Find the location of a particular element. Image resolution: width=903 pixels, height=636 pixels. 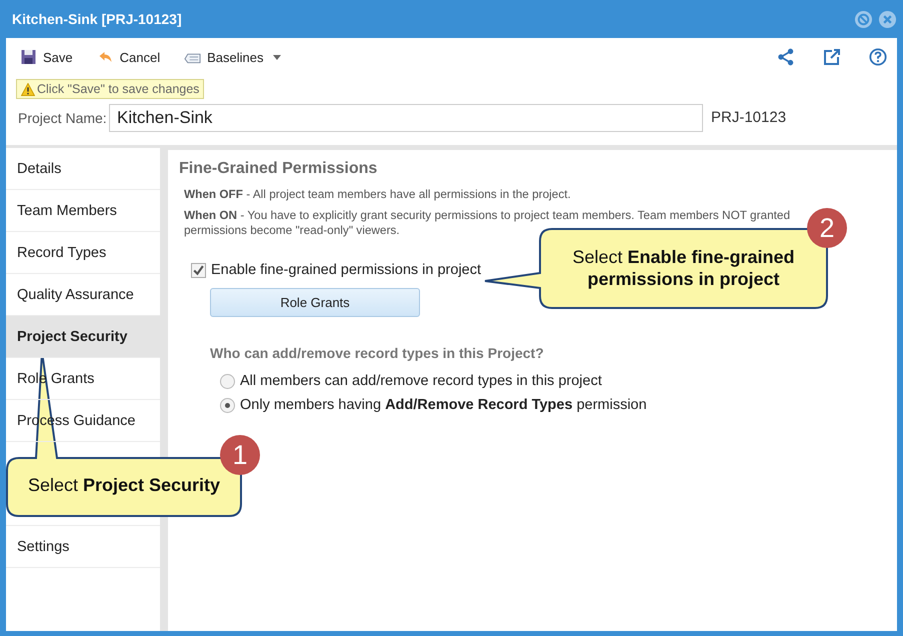

note-text: When ON - You have to explicitly grant security permissions to project team members. Team members NOT granted permissions become "read-only" viewers. is located at coordinates (488, 223).